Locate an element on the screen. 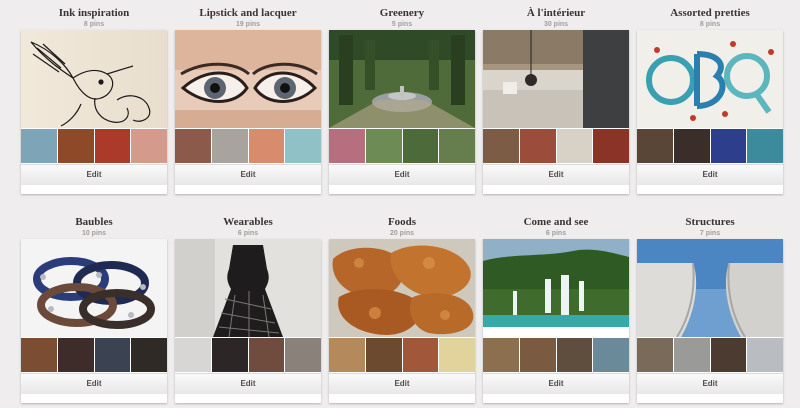  board-title: Structures is located at coordinates (710, 222).